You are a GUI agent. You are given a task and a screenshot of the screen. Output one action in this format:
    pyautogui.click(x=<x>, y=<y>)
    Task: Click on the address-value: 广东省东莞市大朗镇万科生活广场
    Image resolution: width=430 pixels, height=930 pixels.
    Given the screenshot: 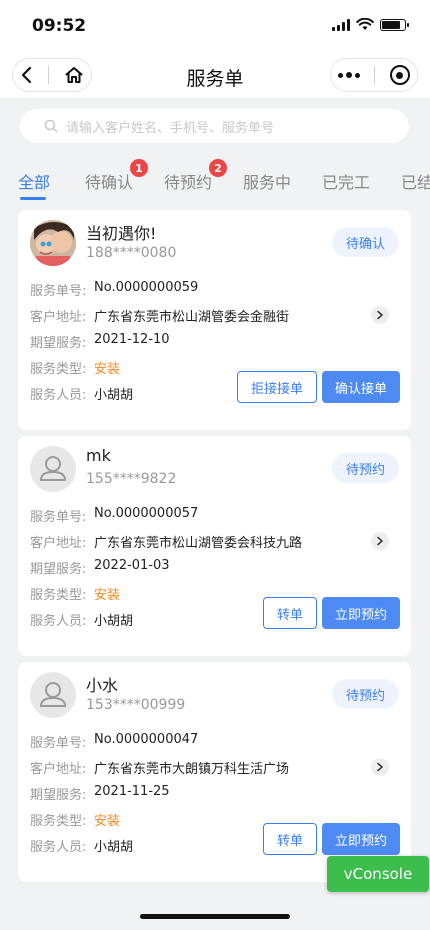 What is the action you would take?
    pyautogui.click(x=192, y=769)
    